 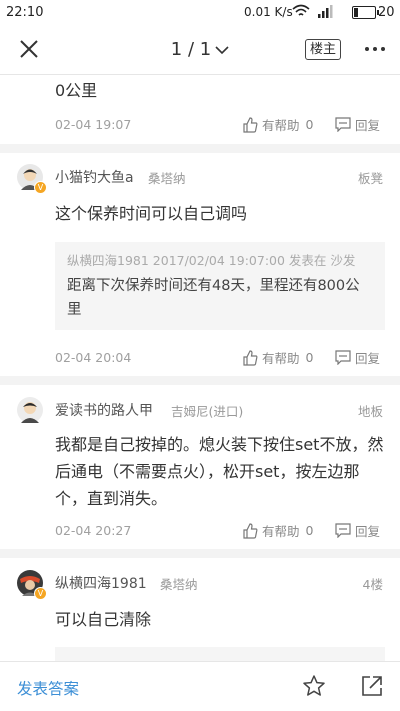 I want to click on status-icons, so click(x=314, y=11).